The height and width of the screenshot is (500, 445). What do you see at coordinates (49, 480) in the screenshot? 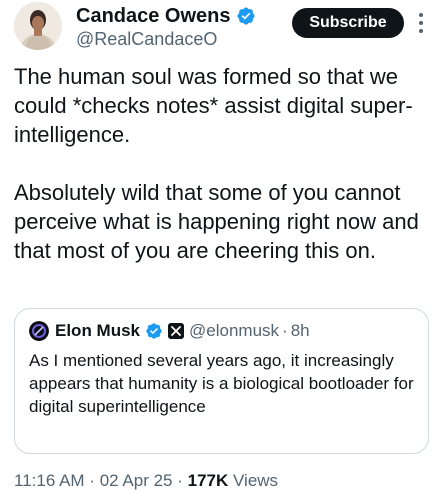
I see `tweet-time: 11:16 AM` at bounding box center [49, 480].